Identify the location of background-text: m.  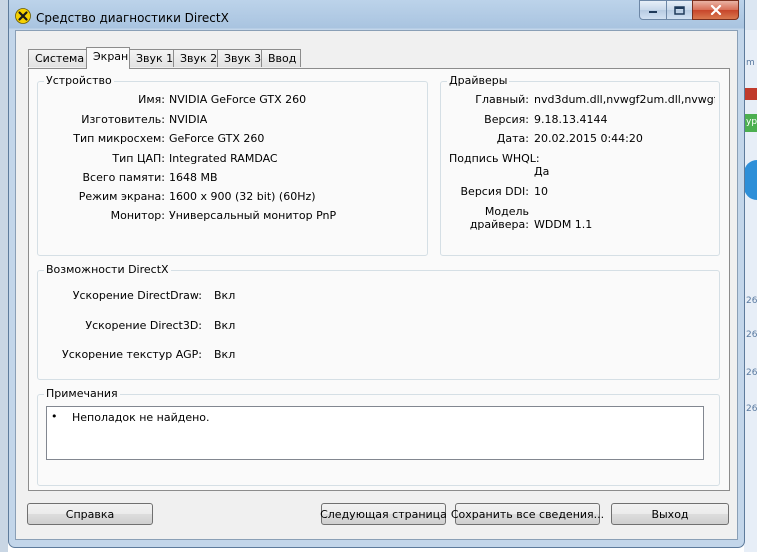
(750, 63).